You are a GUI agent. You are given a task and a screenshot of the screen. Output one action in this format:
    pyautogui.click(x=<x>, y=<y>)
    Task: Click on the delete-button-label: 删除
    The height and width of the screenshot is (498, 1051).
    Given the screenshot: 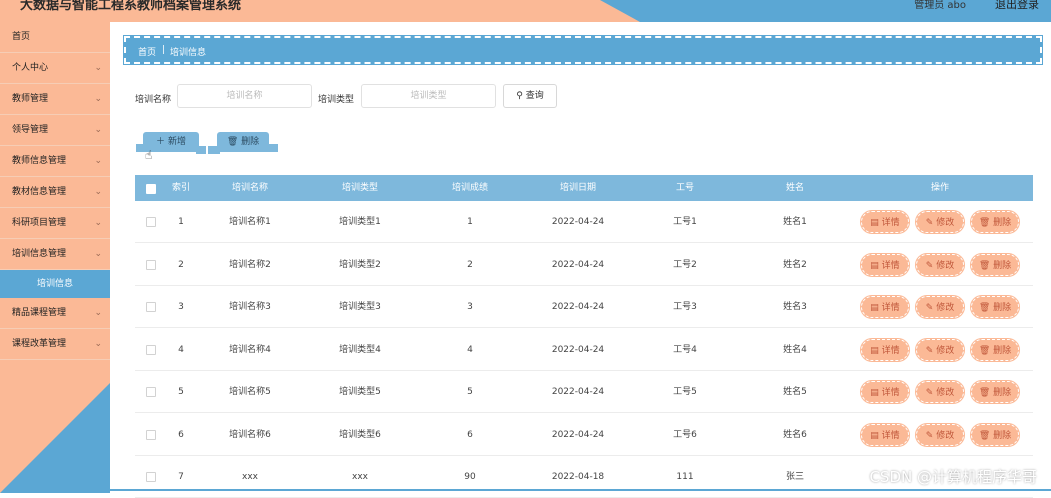 What is the action you would take?
    pyautogui.click(x=250, y=142)
    